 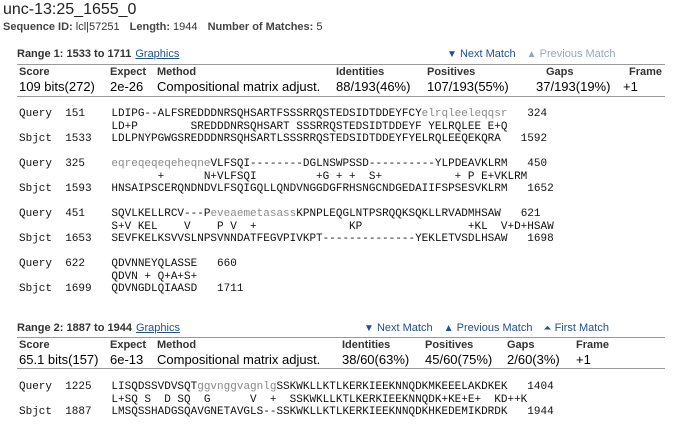 I want to click on sequence-id-label: Sequence ID:, so click(x=38, y=27).